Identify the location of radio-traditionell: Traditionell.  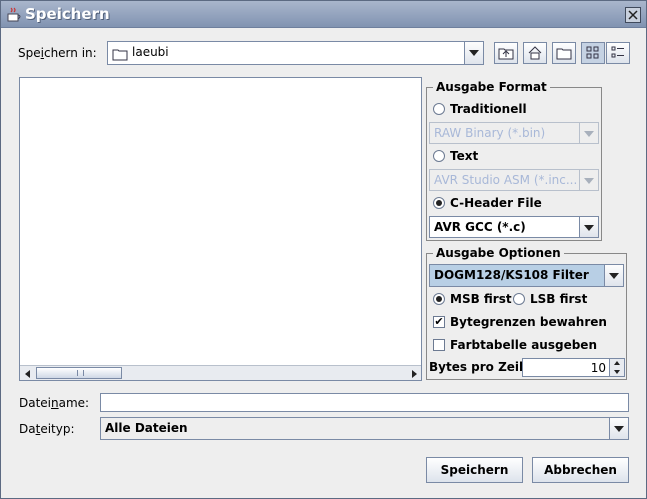
(480, 109).